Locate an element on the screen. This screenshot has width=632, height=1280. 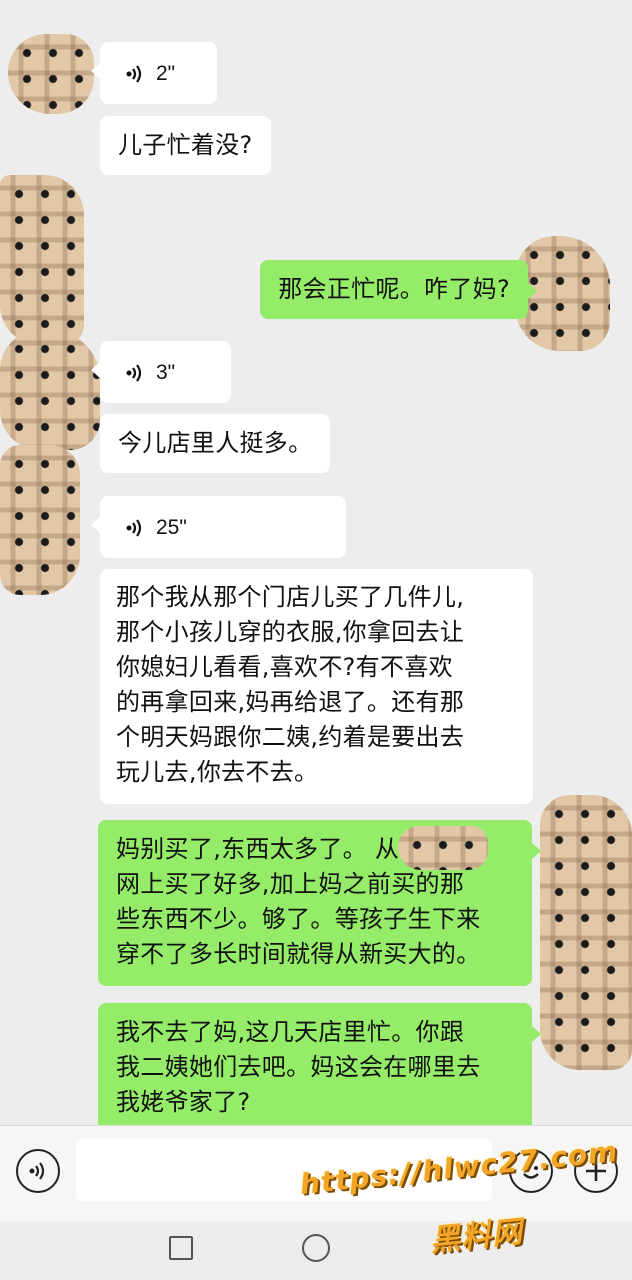
redacted-name is located at coordinates (443, 848).